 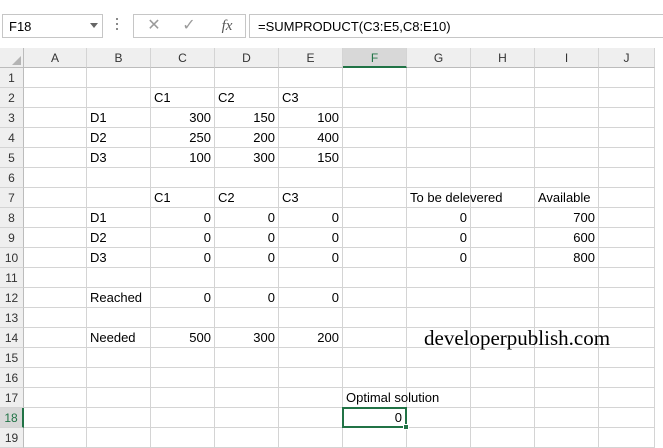 I want to click on cell-h15, so click(x=503, y=358).